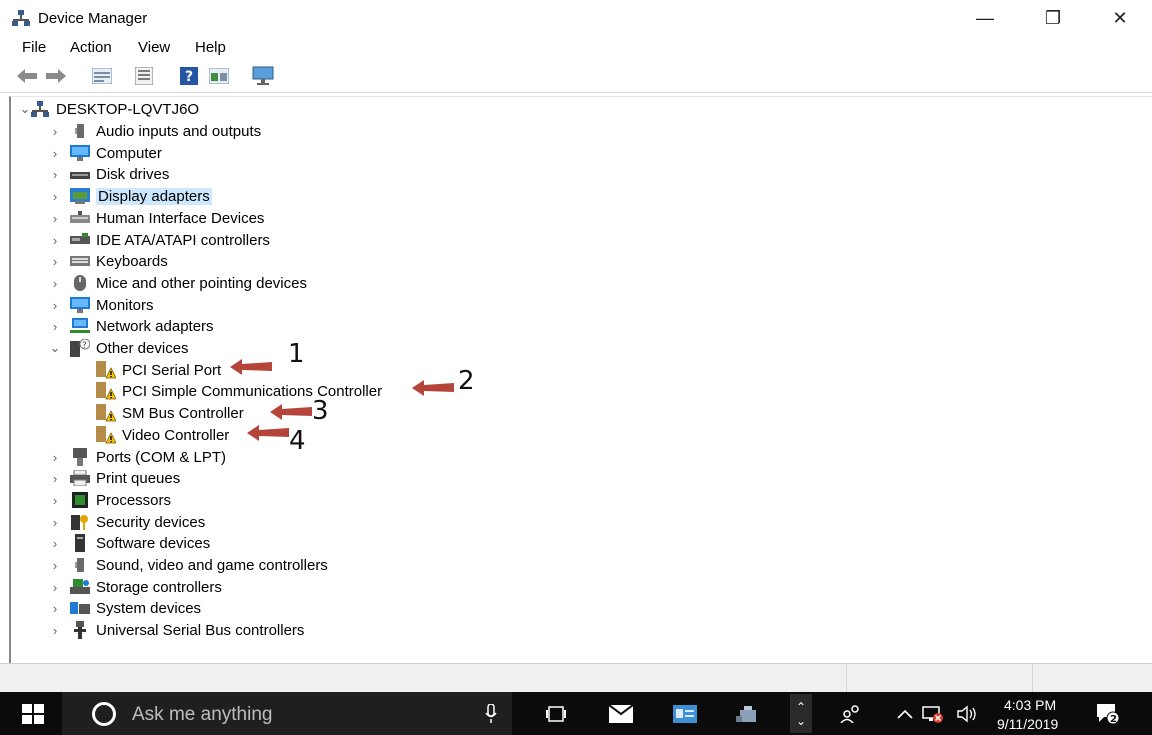 Image resolution: width=1152 pixels, height=735 pixels. What do you see at coordinates (33, 714) in the screenshot?
I see `windows-start-icon` at bounding box center [33, 714].